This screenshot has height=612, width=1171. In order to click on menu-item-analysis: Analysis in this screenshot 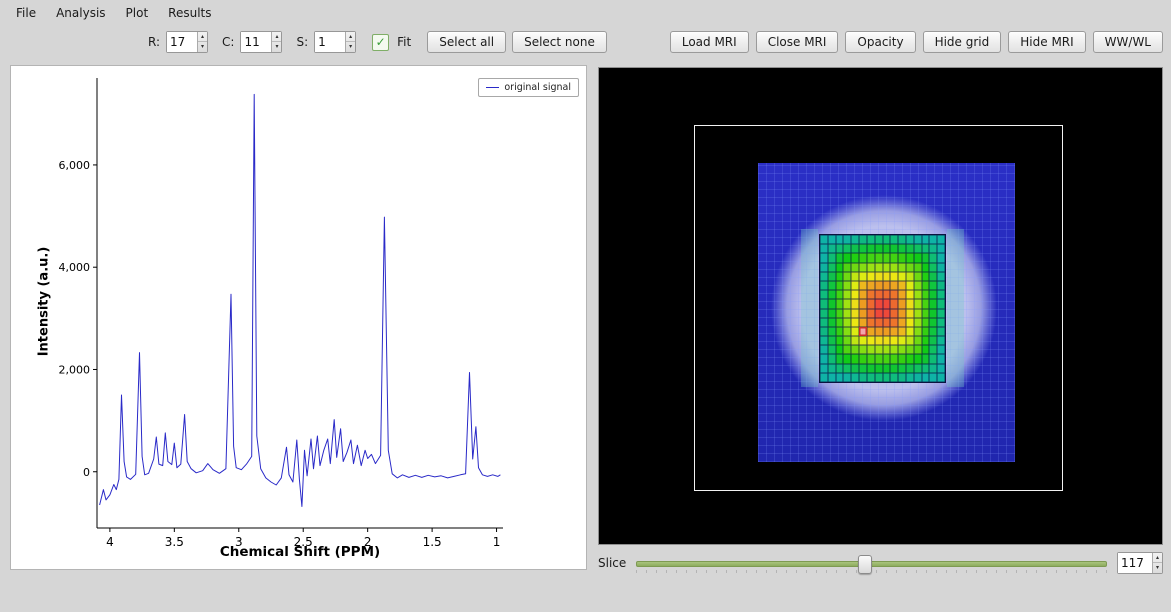, I will do `click(80, 13)`.